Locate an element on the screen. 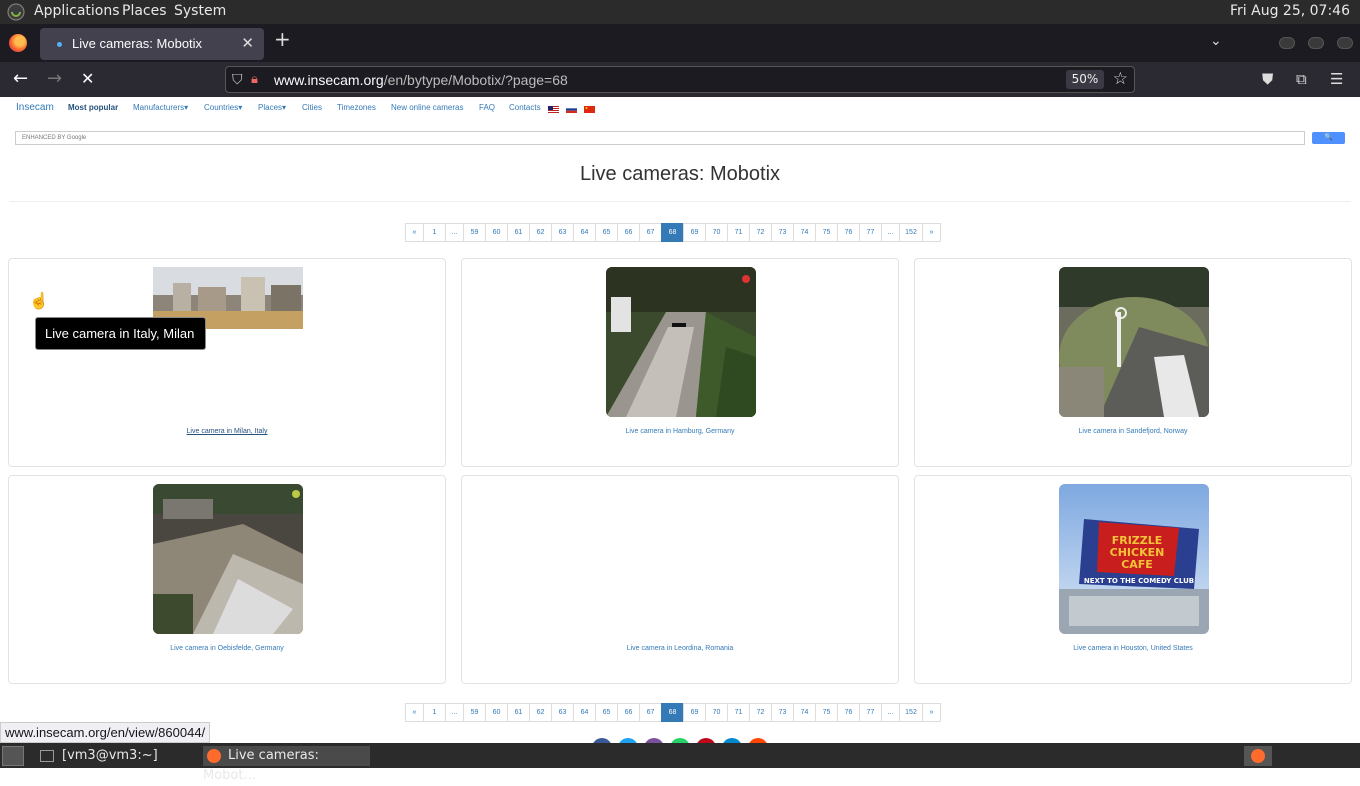 Image resolution: width=1360 pixels, height=786 pixels. camera-card: Live camera in Sandefjord, Norway is located at coordinates (1133, 362).